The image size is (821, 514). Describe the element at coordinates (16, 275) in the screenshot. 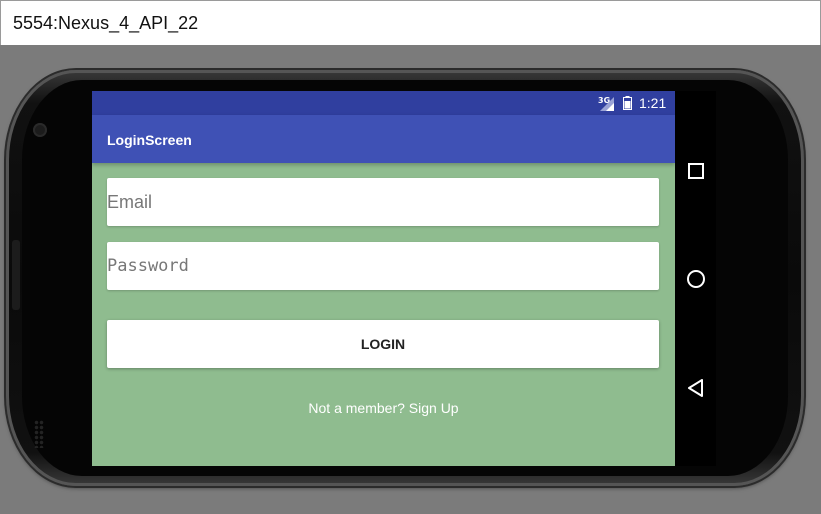

I see `side-volume-button` at that location.